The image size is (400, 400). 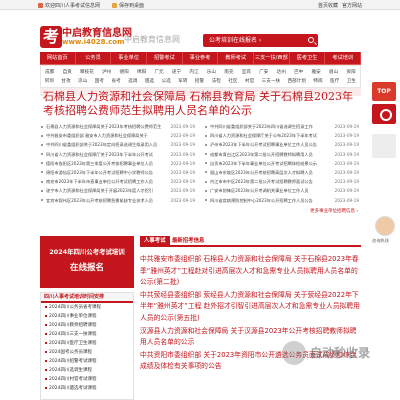 What do you see at coordinates (352, 5) in the screenshot?
I see `official-site-link: 官方网站` at bounding box center [352, 5].